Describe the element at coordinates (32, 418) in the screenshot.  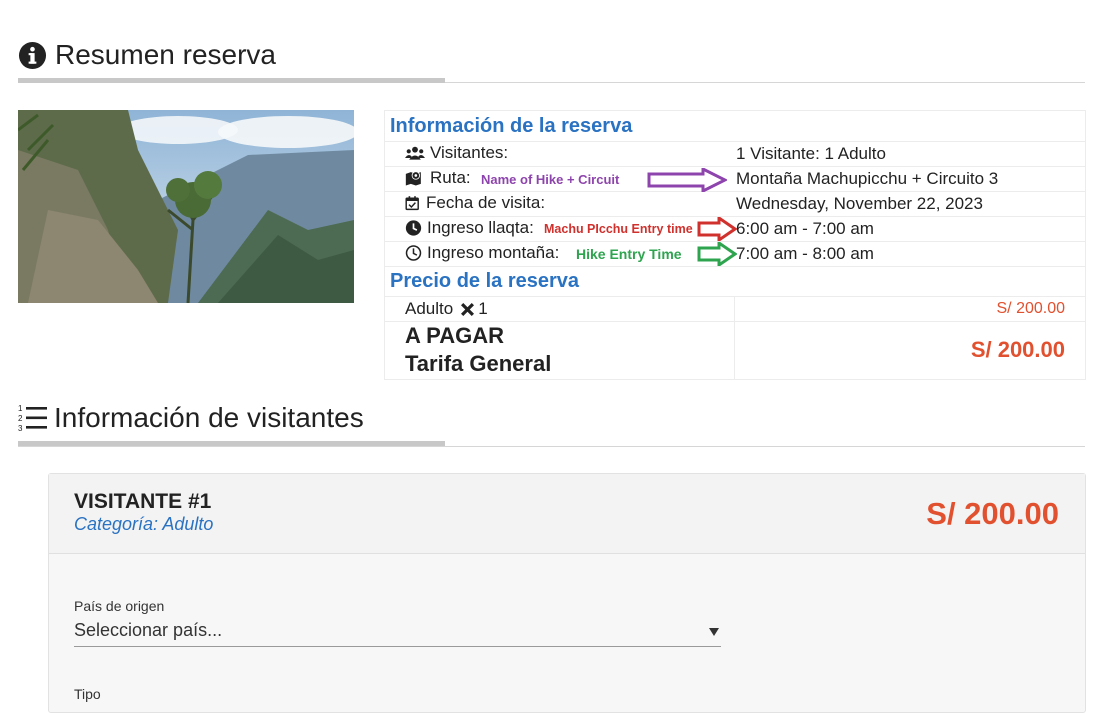
I see `numbered-list-icon: 1 2 3` at that location.